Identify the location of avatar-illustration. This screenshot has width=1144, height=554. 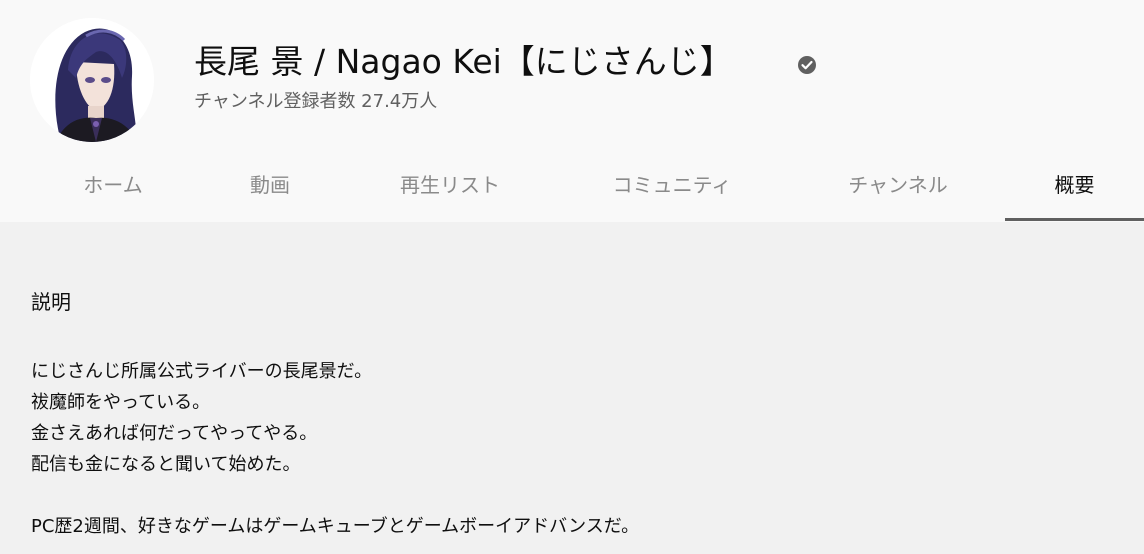
(92, 80).